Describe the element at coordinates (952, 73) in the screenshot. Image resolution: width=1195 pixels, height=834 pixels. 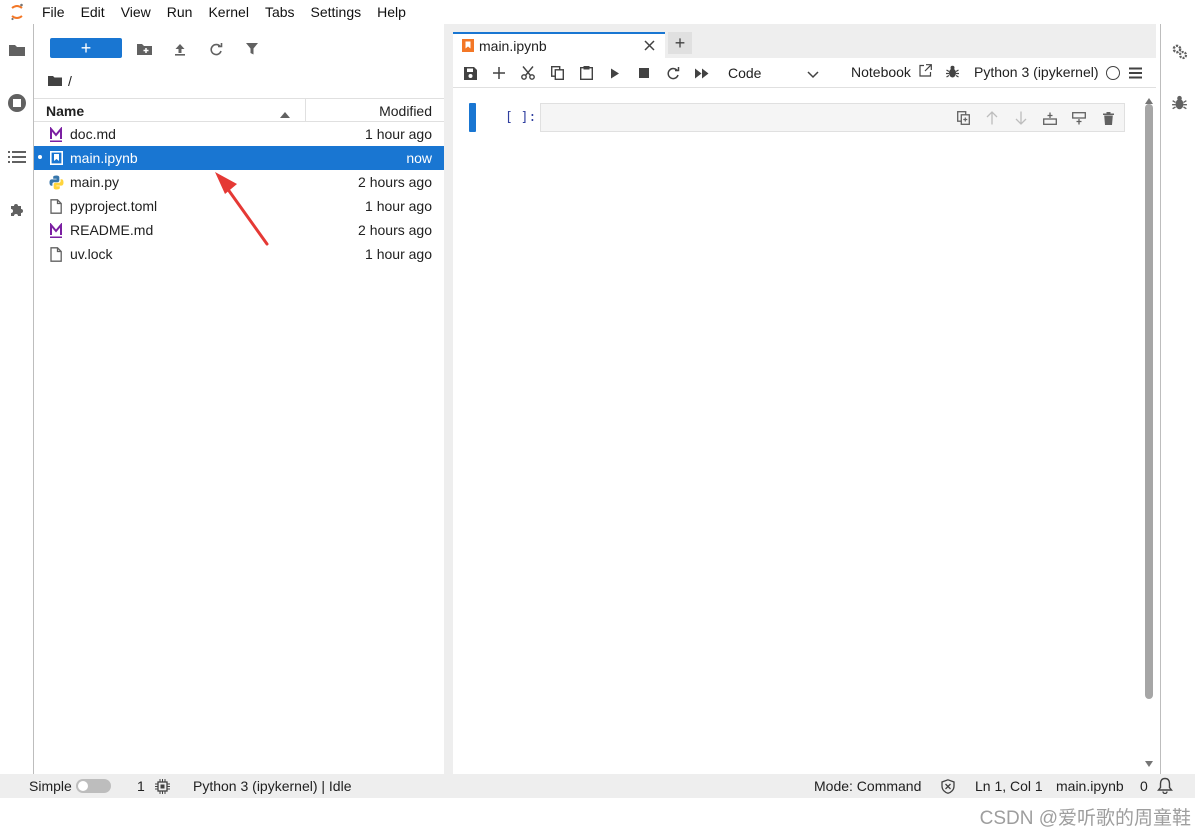
I see `debugger-icon` at that location.